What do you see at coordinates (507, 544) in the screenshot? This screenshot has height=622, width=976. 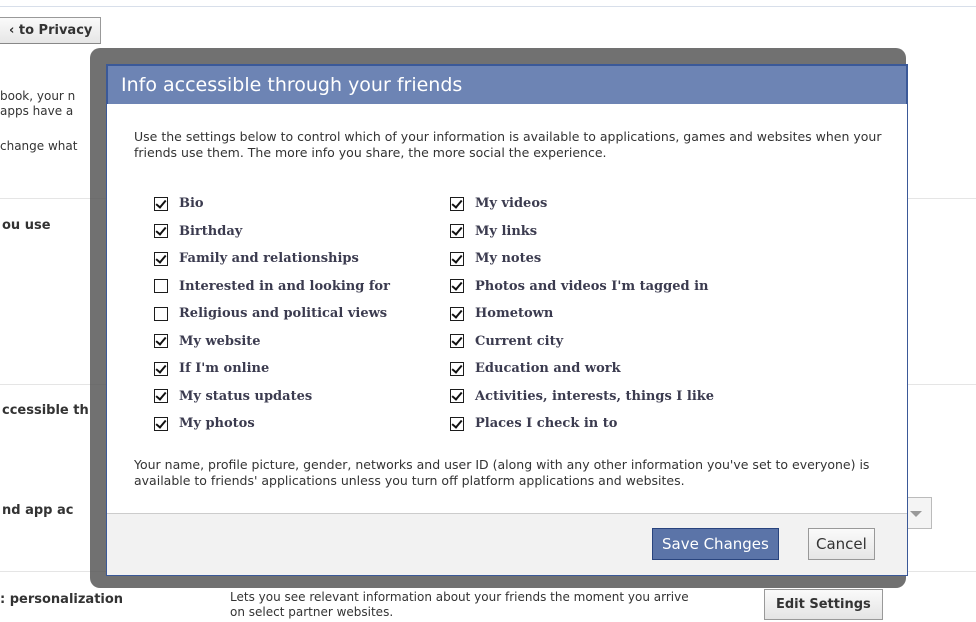 I see `dialog-footer: Save Changes Cancel` at bounding box center [507, 544].